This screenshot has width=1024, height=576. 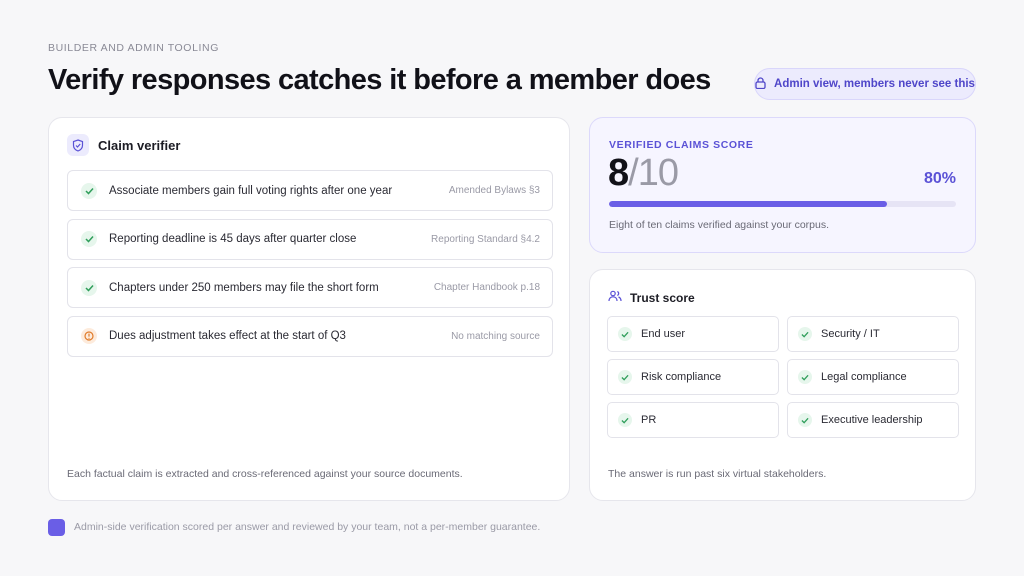 I want to click on claim-verifier-header: Claim verifier, so click(x=123, y=145).